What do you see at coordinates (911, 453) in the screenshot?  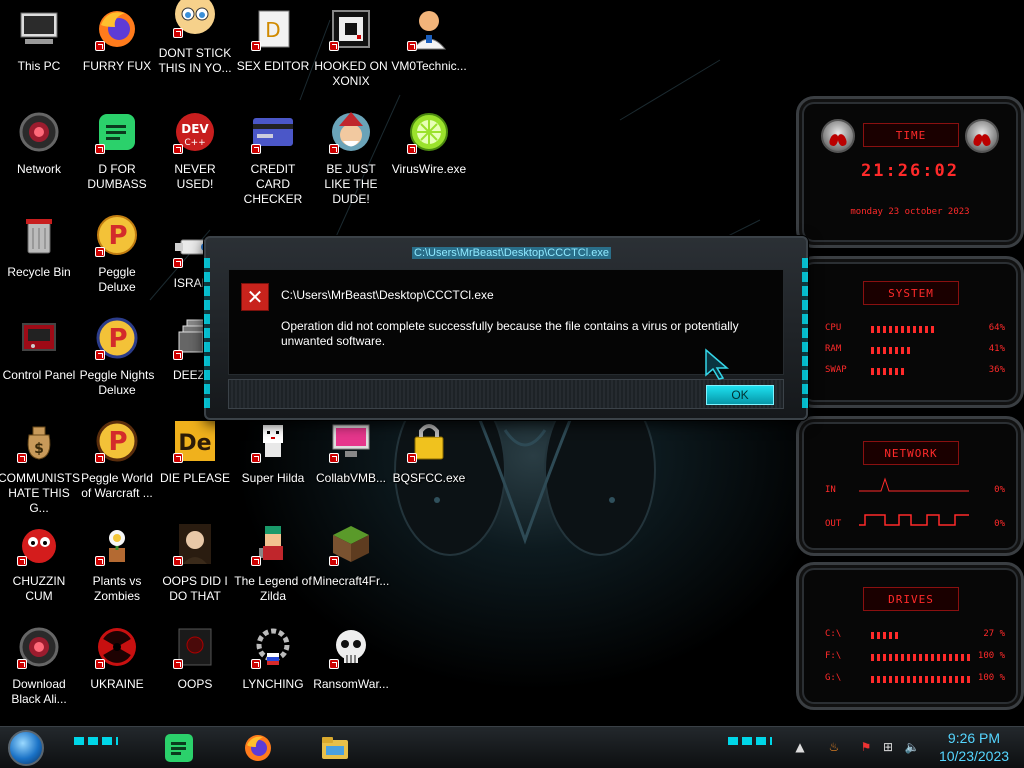 I see `network-widget-title: NETWORK` at bounding box center [911, 453].